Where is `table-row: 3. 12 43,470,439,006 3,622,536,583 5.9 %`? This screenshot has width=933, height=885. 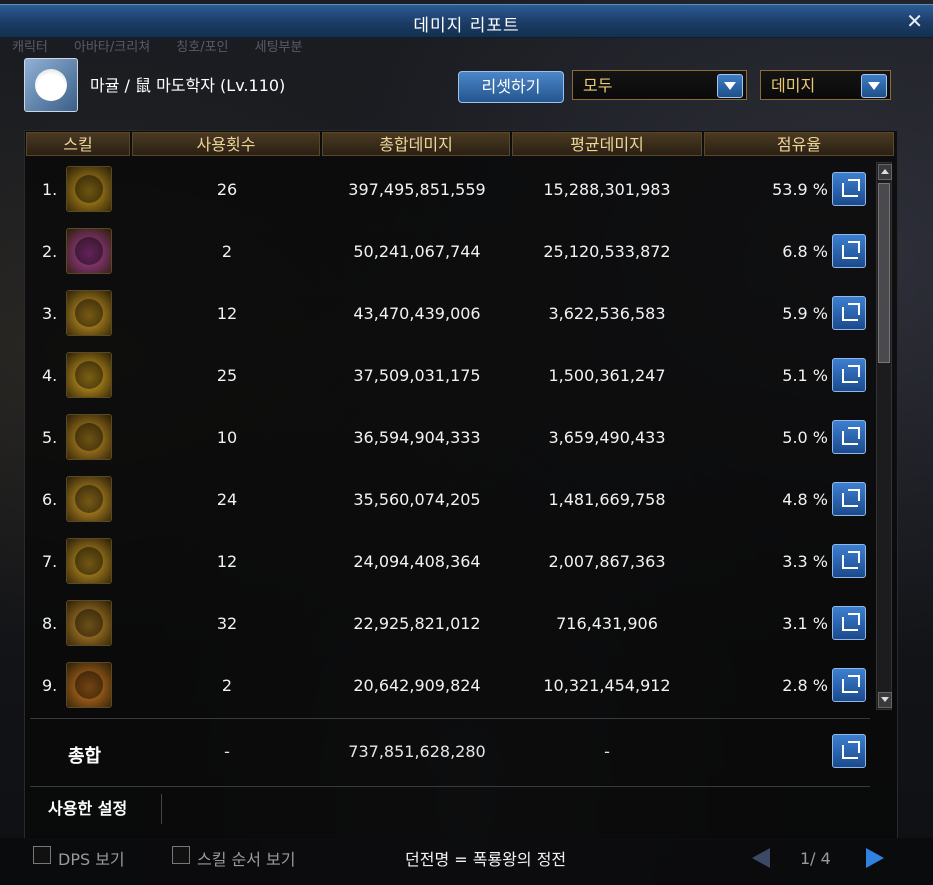
table-row: 3. 12 43,470,439,006 3,622,536,583 5.9 % is located at coordinates (450, 315).